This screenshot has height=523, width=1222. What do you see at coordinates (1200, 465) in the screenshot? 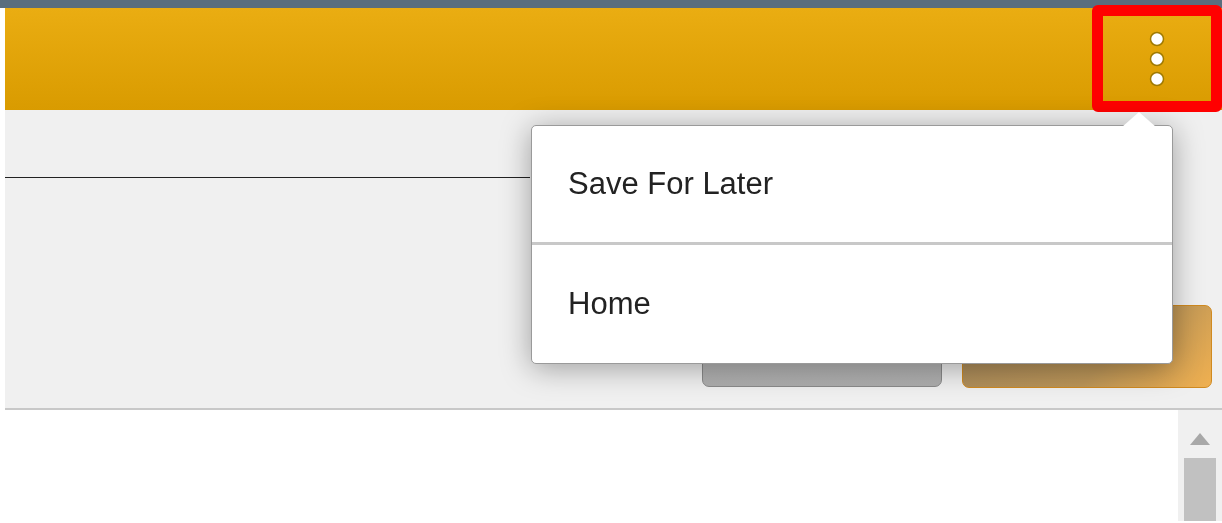
I see `scrollbar` at bounding box center [1200, 465].